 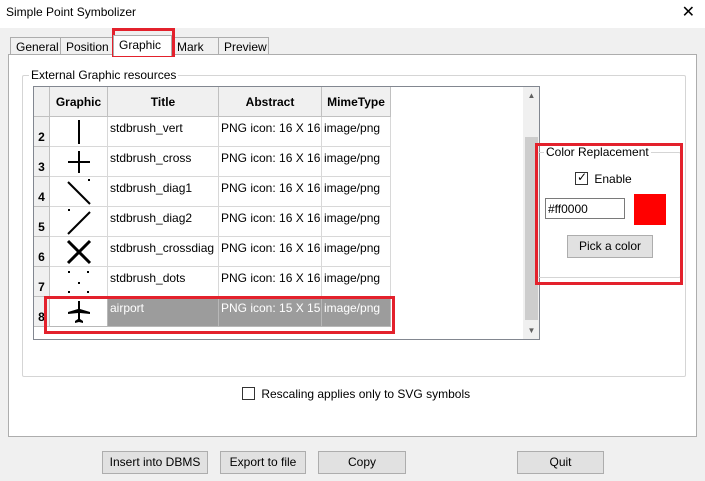 What do you see at coordinates (78, 162) in the screenshot?
I see `cross-icon` at bounding box center [78, 162].